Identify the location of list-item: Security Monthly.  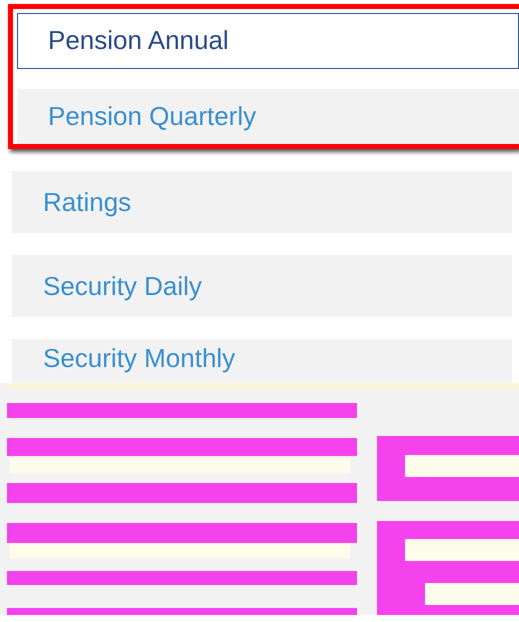
(262, 361).